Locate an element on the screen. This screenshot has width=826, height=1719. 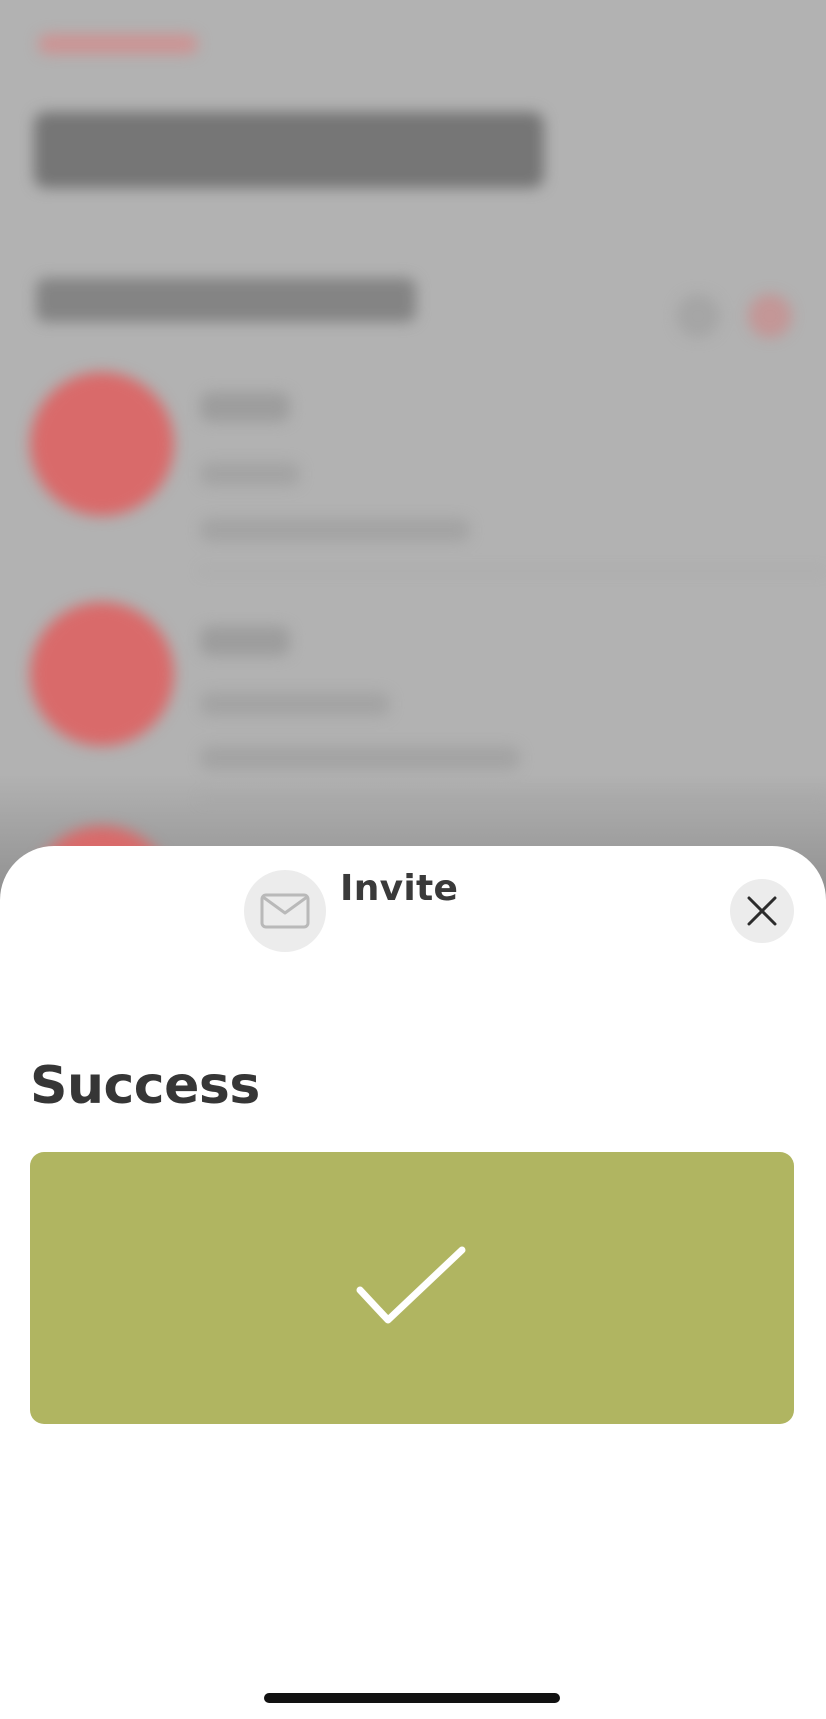
success-heading: Success is located at coordinates (145, 1086).